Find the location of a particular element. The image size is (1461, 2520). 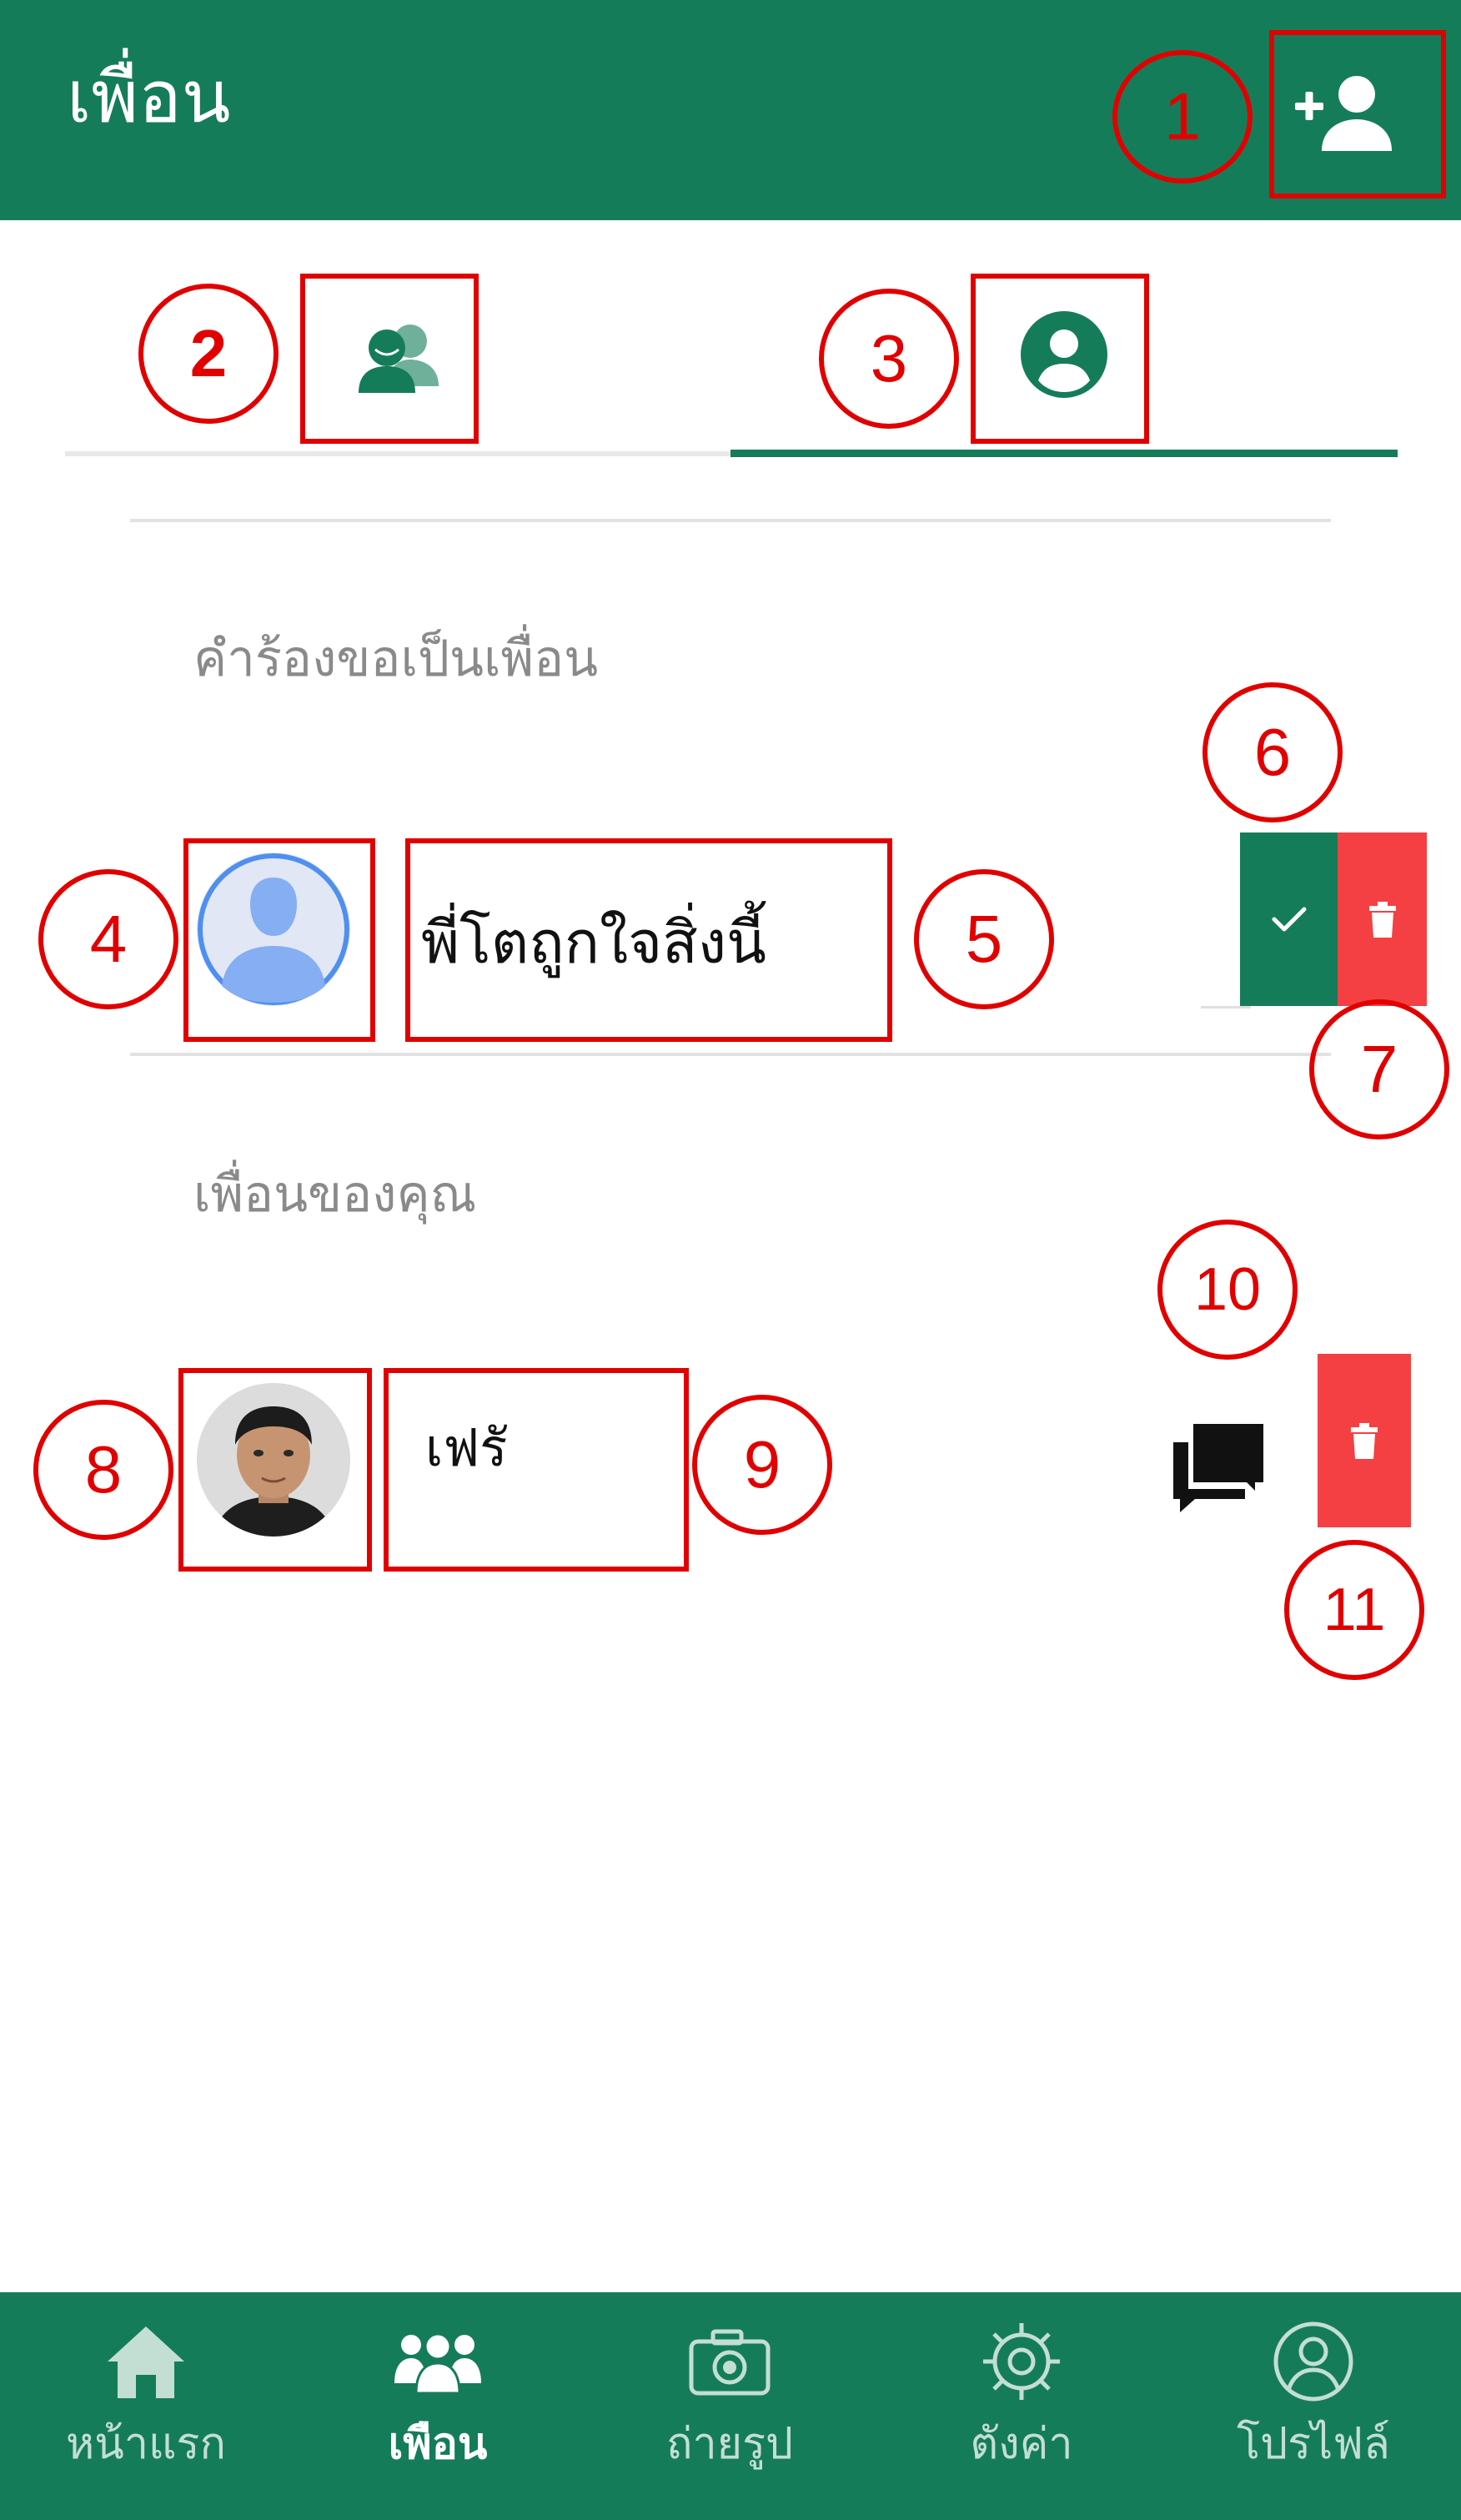

nav-item-profile: โปรไฟล์ is located at coordinates (1313, 2411).